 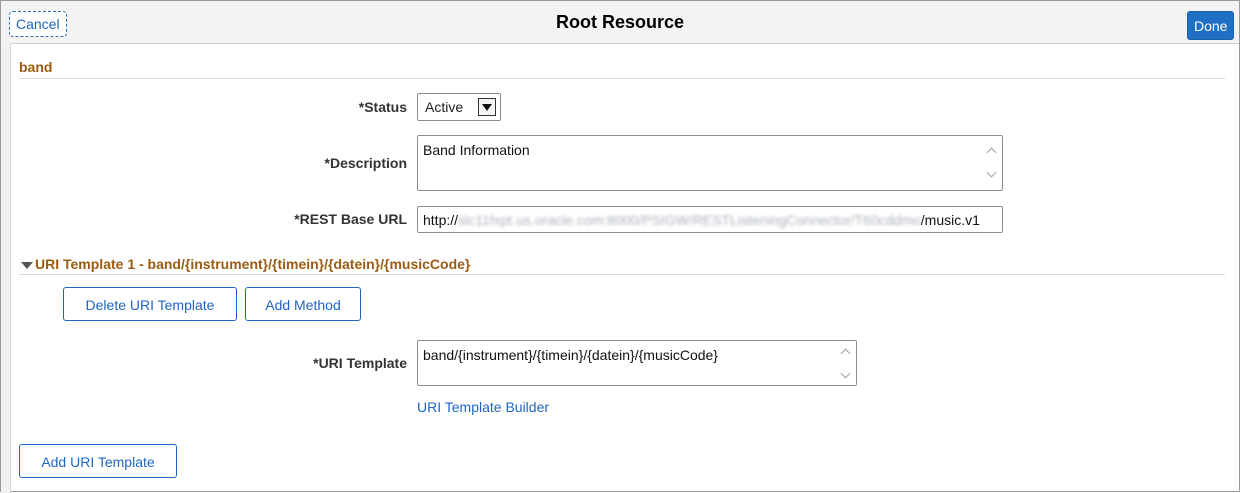 What do you see at coordinates (6, 268) in the screenshot?
I see `background-page-edge` at bounding box center [6, 268].